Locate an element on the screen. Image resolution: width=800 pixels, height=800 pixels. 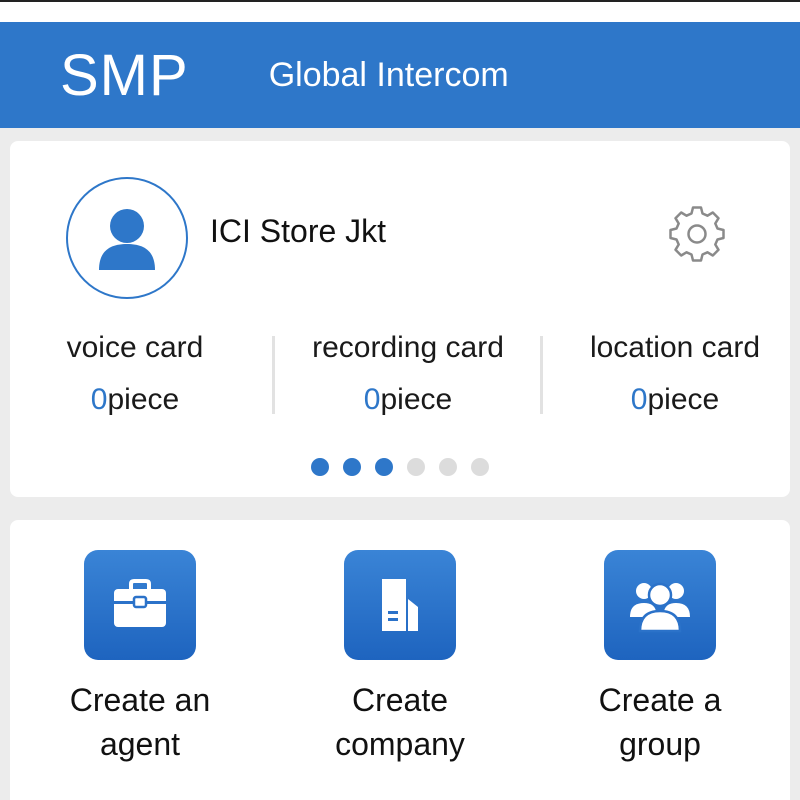
stat-label: voice card is located at coordinates (135, 347).